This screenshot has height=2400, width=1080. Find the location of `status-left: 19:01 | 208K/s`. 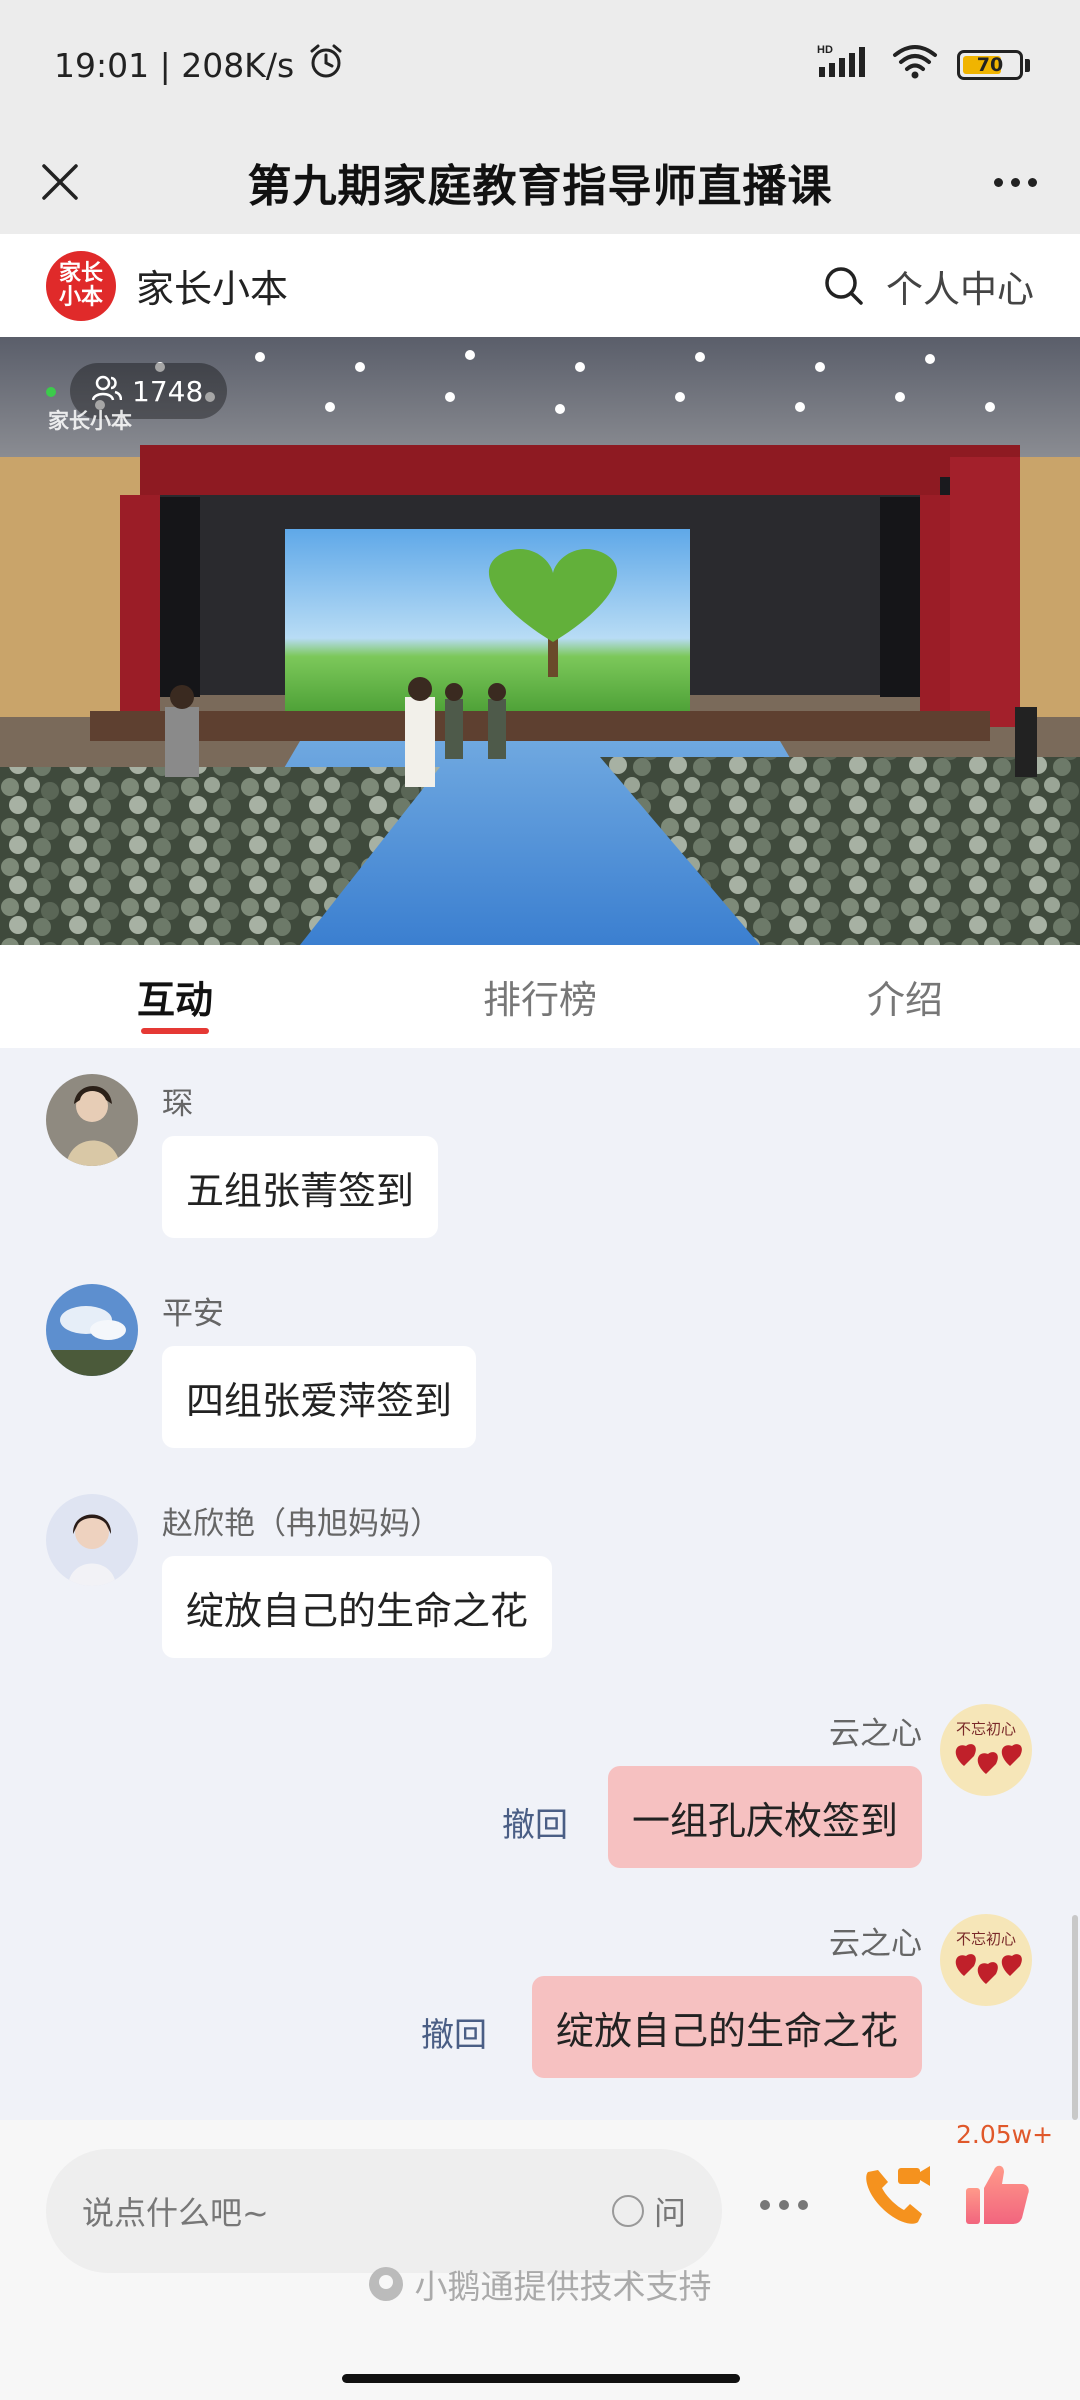

status-left: 19:01 | 208K/s is located at coordinates (200, 65).